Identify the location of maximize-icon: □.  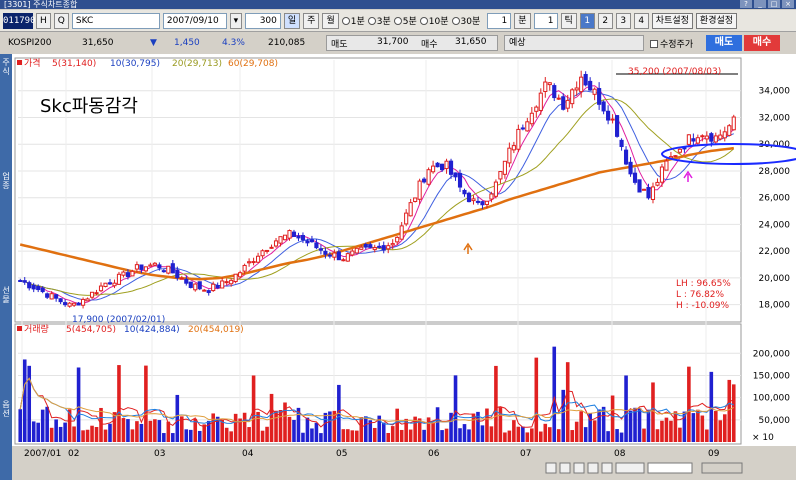
(774, 4).